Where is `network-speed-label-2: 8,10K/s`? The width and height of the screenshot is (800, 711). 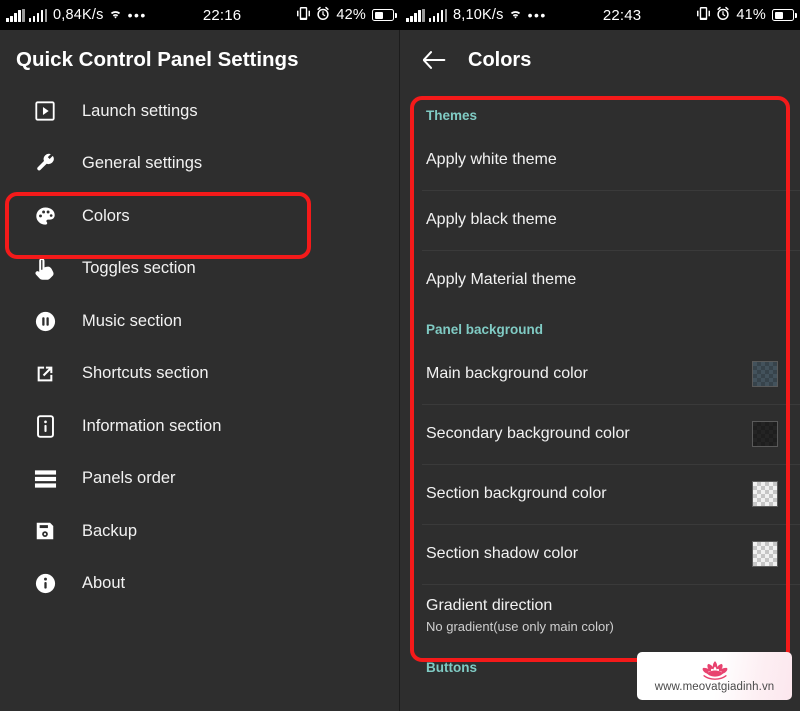 network-speed-label-2: 8,10K/s is located at coordinates (478, 15).